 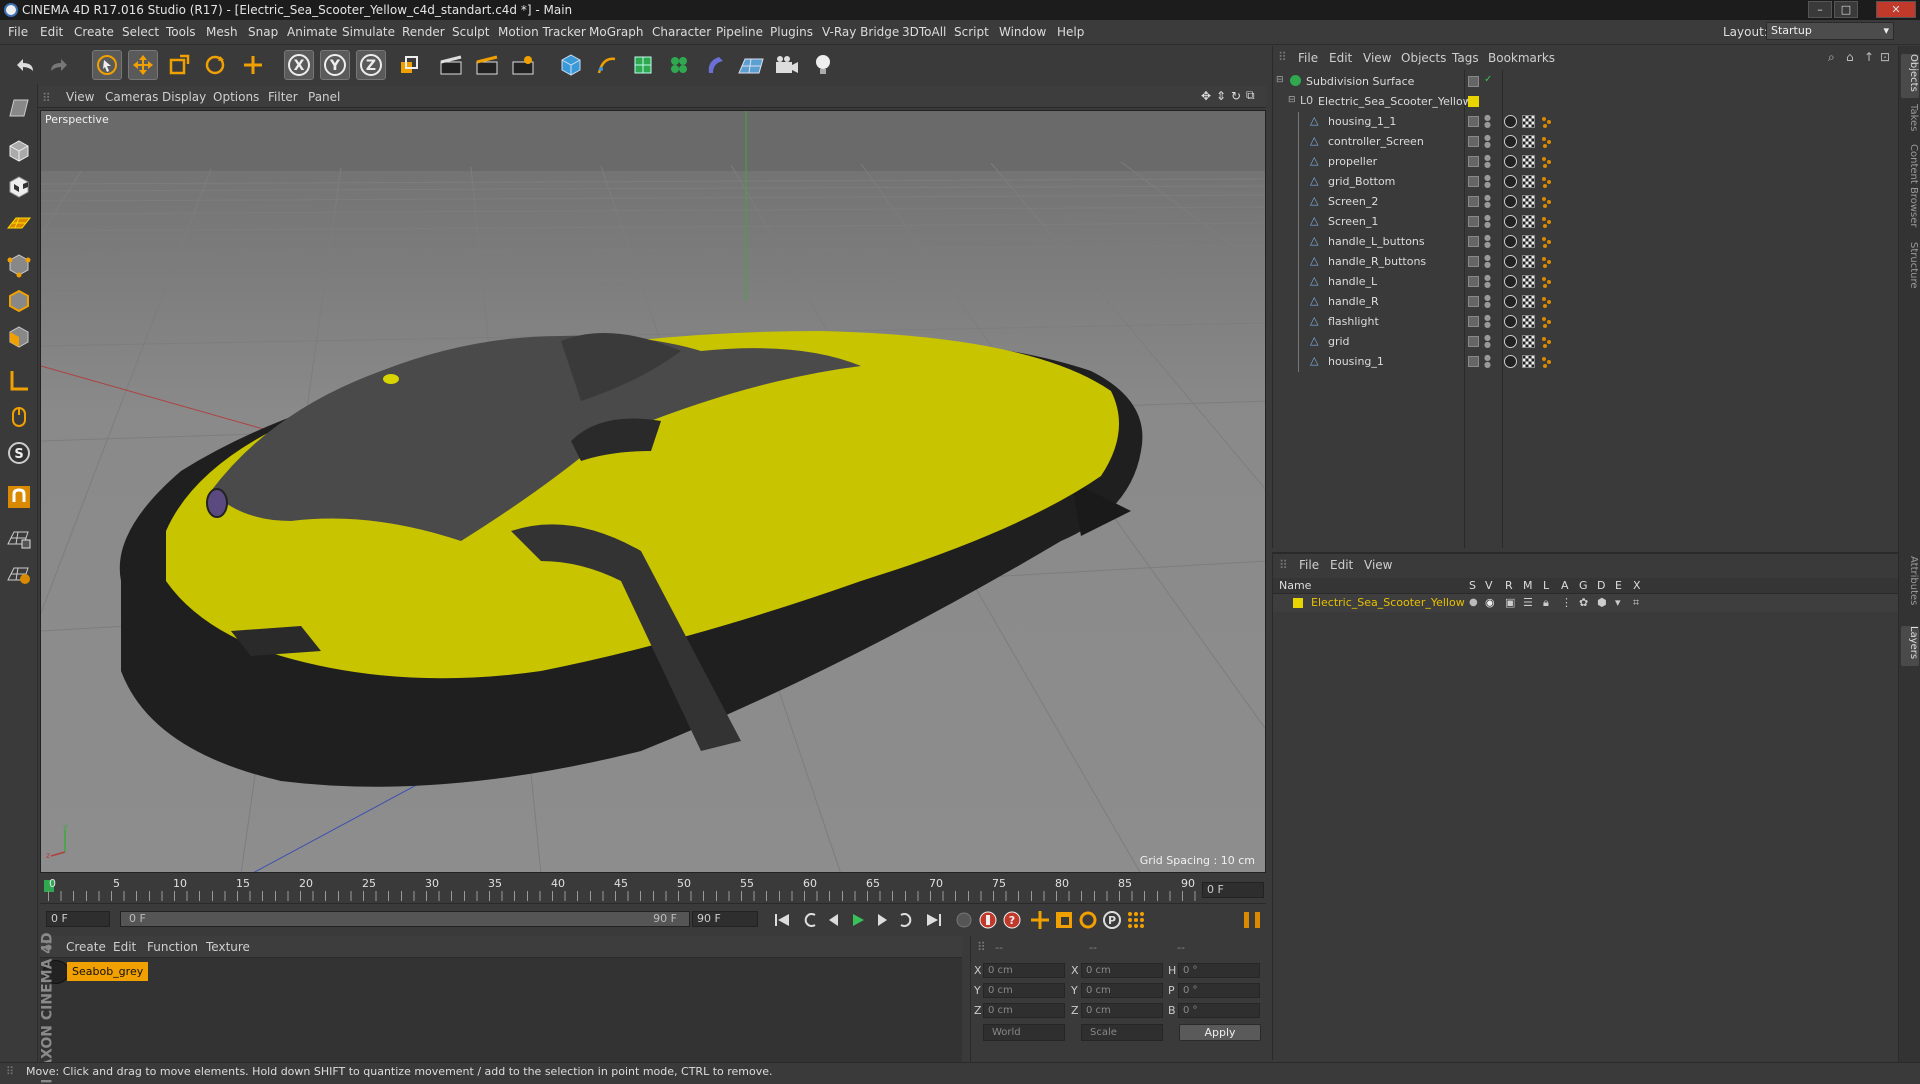 What do you see at coordinates (1219, 990) in the screenshot?
I see `rotation-p-field: 0 °` at bounding box center [1219, 990].